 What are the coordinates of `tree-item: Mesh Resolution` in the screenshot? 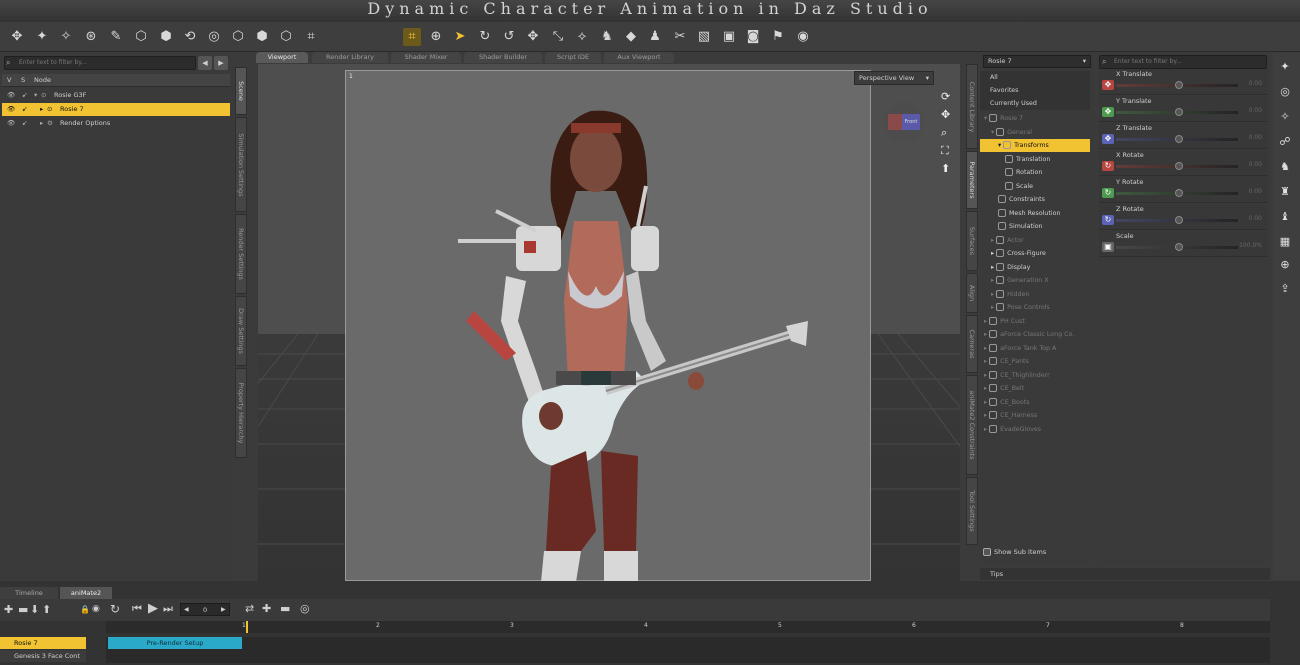 It's located at (1035, 213).